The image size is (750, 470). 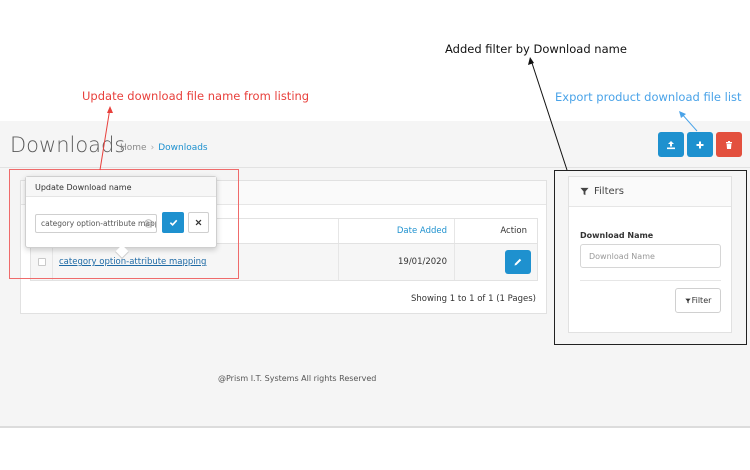 I want to click on annotation-export: Export product download file list, so click(x=648, y=97).